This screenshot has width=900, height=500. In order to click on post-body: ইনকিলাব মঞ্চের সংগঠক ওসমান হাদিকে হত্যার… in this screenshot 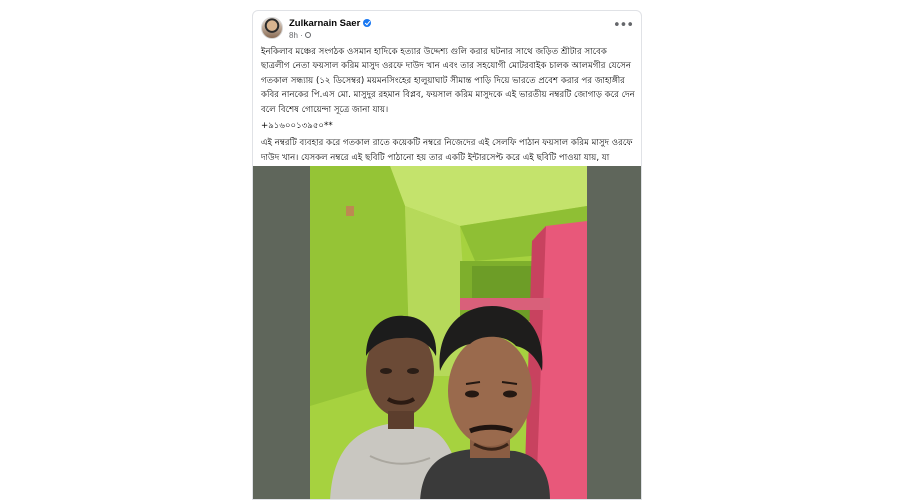, I will do `click(449, 112)`.